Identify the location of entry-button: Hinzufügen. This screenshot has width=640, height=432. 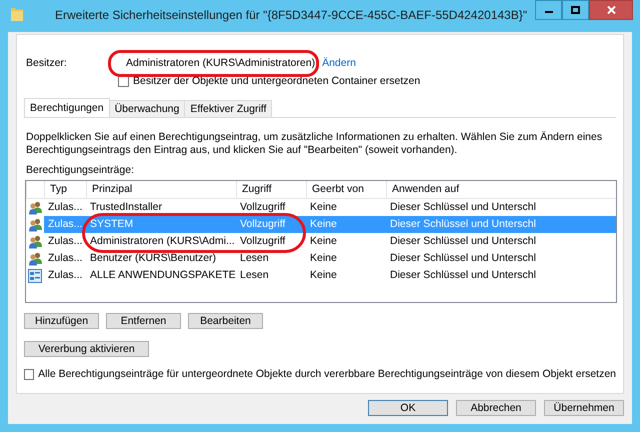
(61, 321).